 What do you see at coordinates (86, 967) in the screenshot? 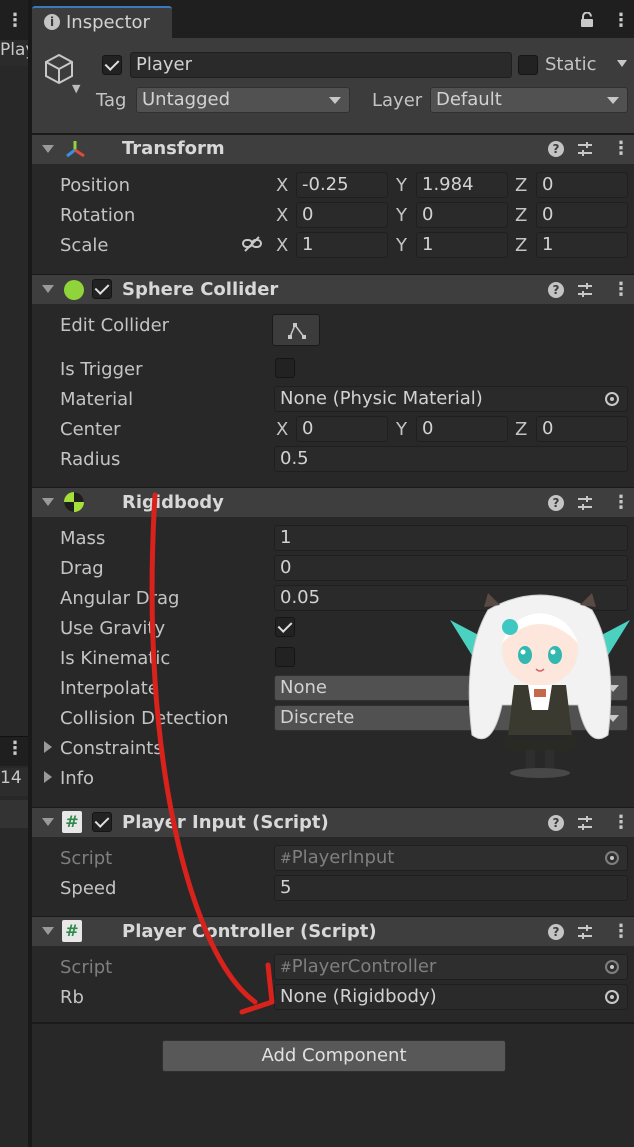
I see `script-label: Script` at bounding box center [86, 967].